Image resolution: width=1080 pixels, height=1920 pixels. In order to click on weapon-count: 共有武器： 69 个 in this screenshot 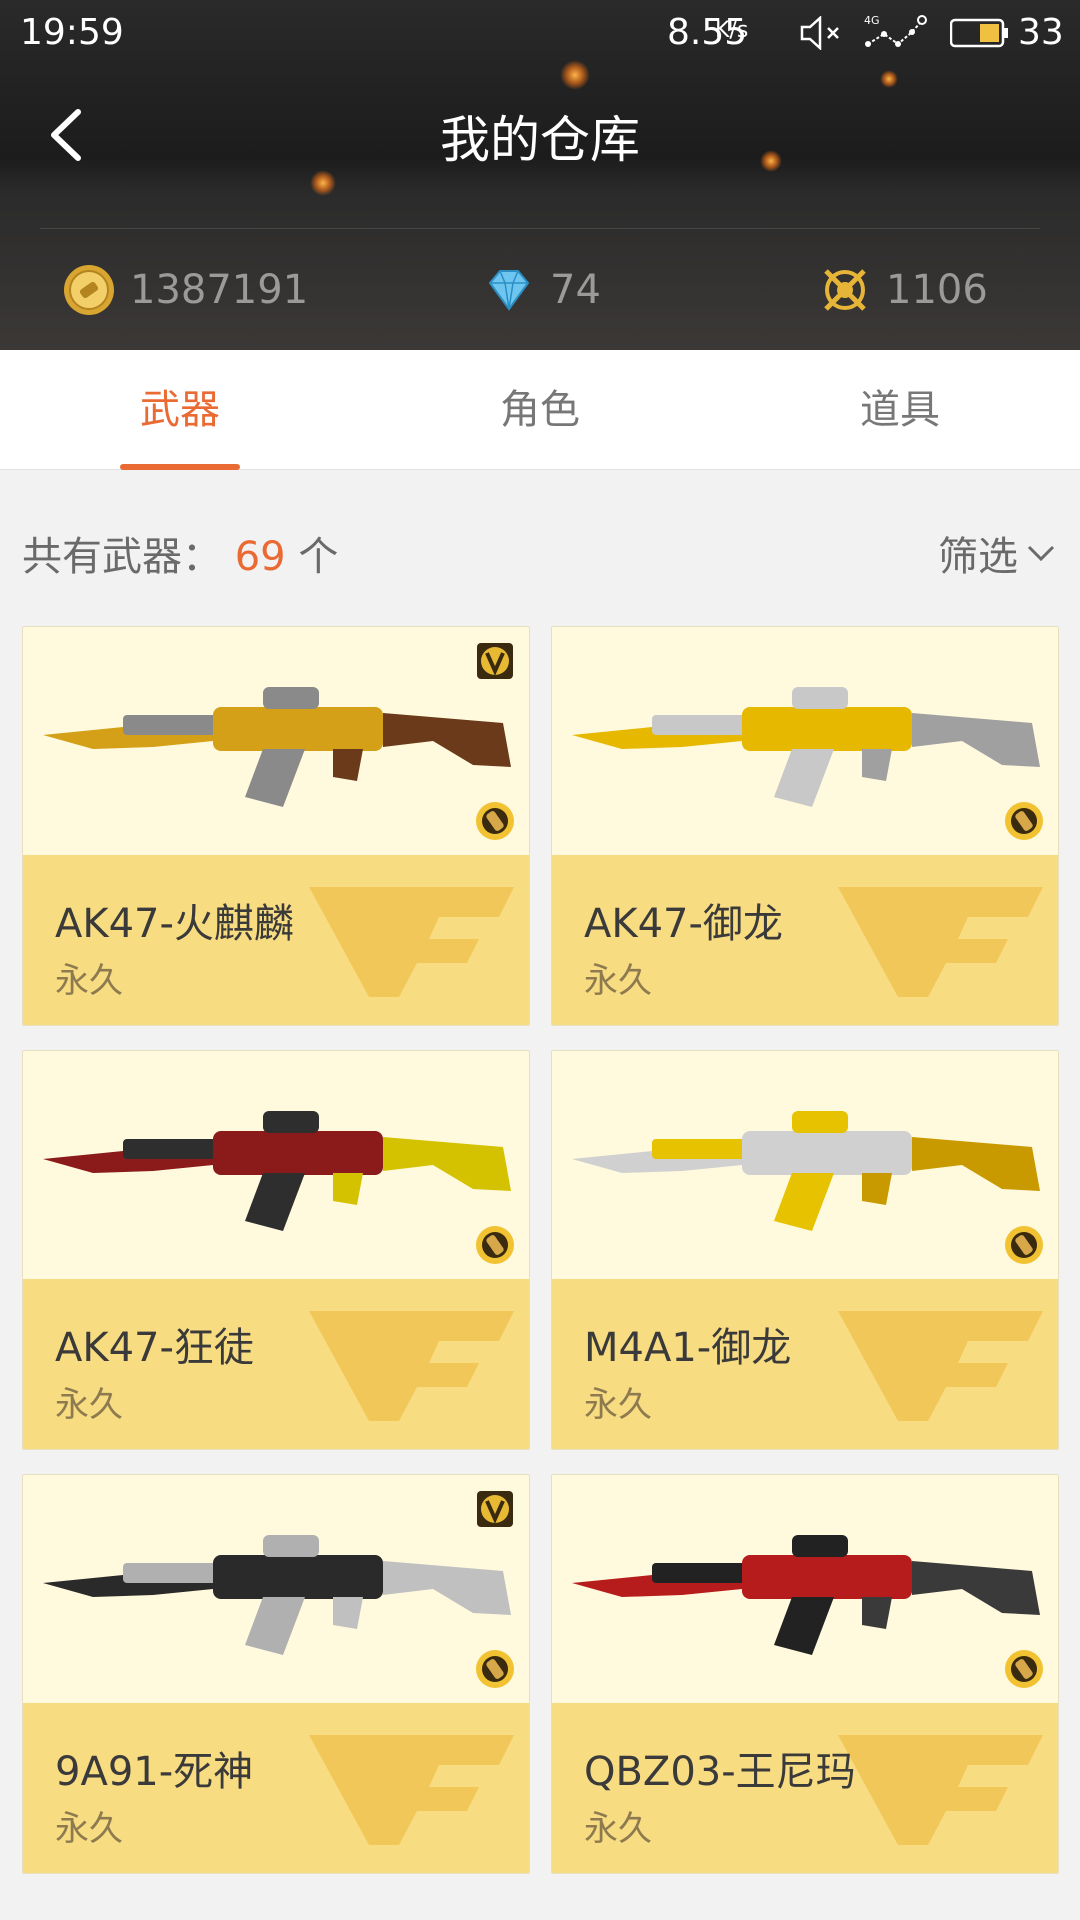, I will do `click(180, 553)`.